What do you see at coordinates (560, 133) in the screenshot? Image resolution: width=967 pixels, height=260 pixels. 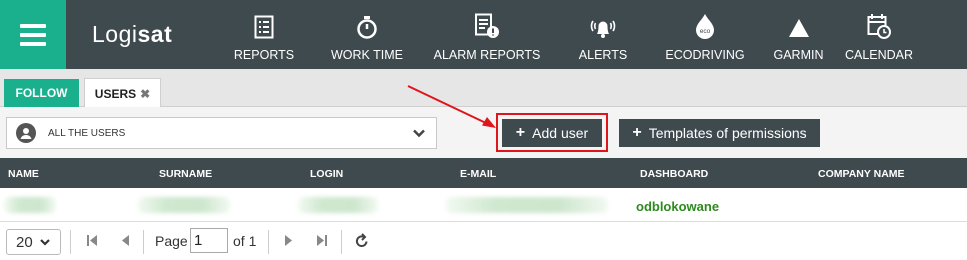 I see `add-user-label: Add user` at bounding box center [560, 133].